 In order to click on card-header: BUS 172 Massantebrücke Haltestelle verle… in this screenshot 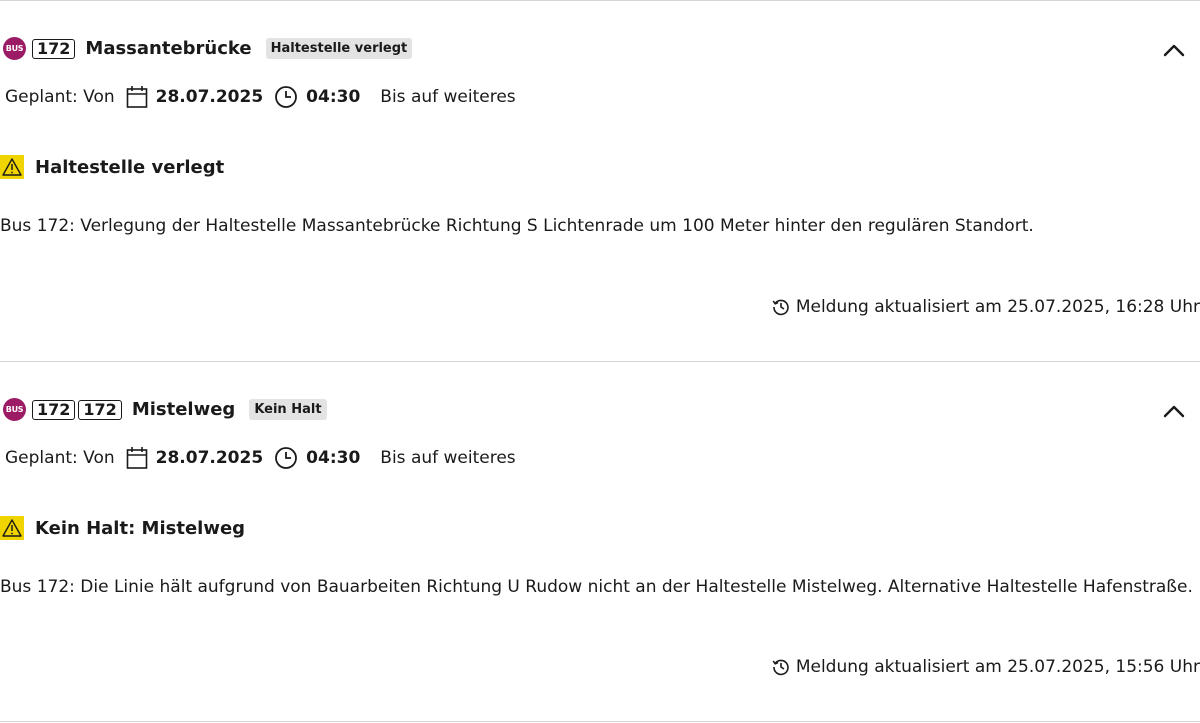, I will do `click(206, 48)`.